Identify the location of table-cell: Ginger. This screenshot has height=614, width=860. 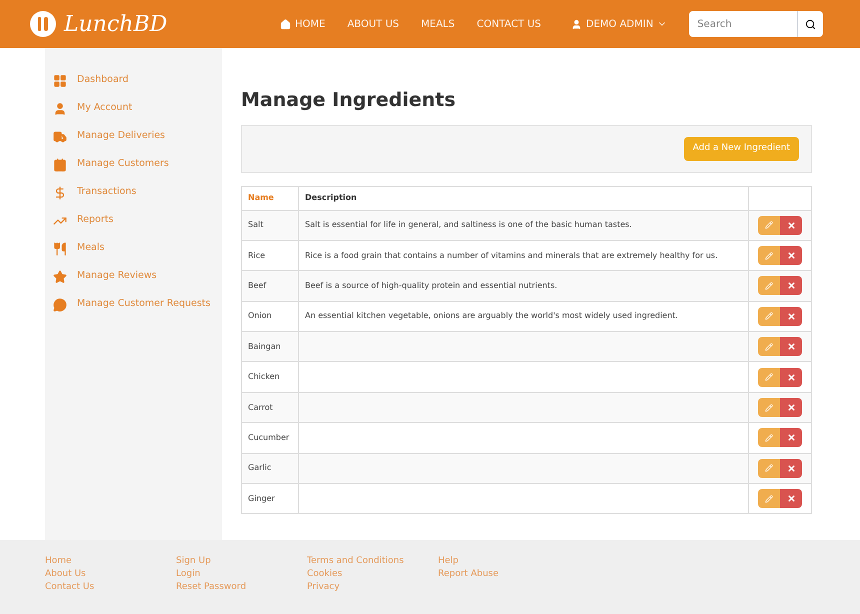
(270, 499).